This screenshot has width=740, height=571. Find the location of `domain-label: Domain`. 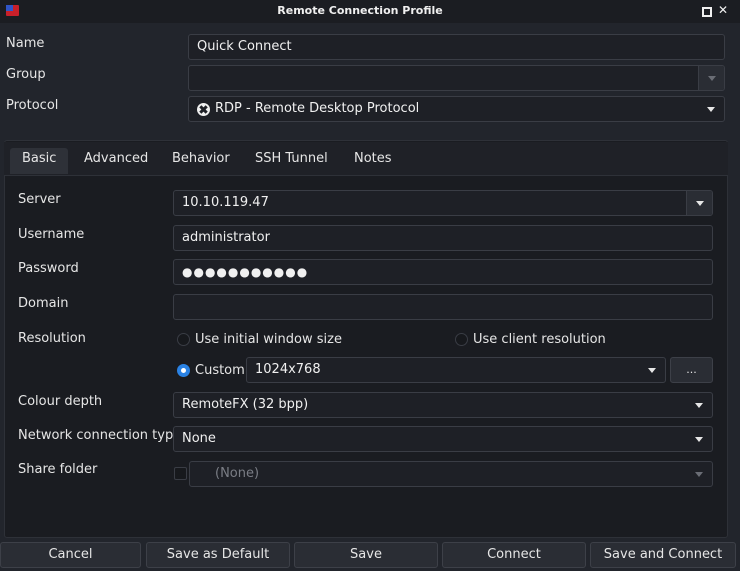

domain-label: Domain is located at coordinates (43, 303).